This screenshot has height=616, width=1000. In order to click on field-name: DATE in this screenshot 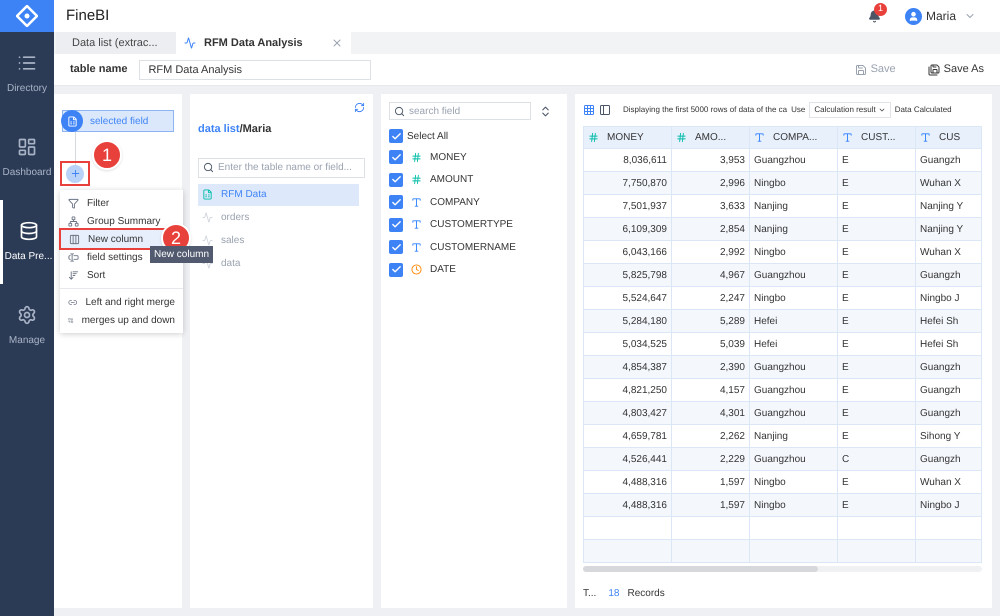, I will do `click(443, 270)`.